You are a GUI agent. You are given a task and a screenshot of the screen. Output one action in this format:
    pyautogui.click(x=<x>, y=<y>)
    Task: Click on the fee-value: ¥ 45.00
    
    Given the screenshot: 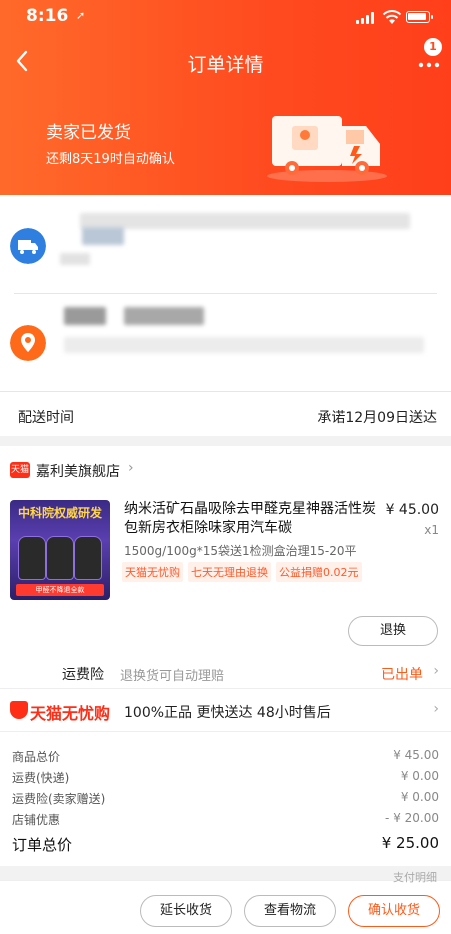 What is the action you would take?
    pyautogui.click(x=416, y=755)
    